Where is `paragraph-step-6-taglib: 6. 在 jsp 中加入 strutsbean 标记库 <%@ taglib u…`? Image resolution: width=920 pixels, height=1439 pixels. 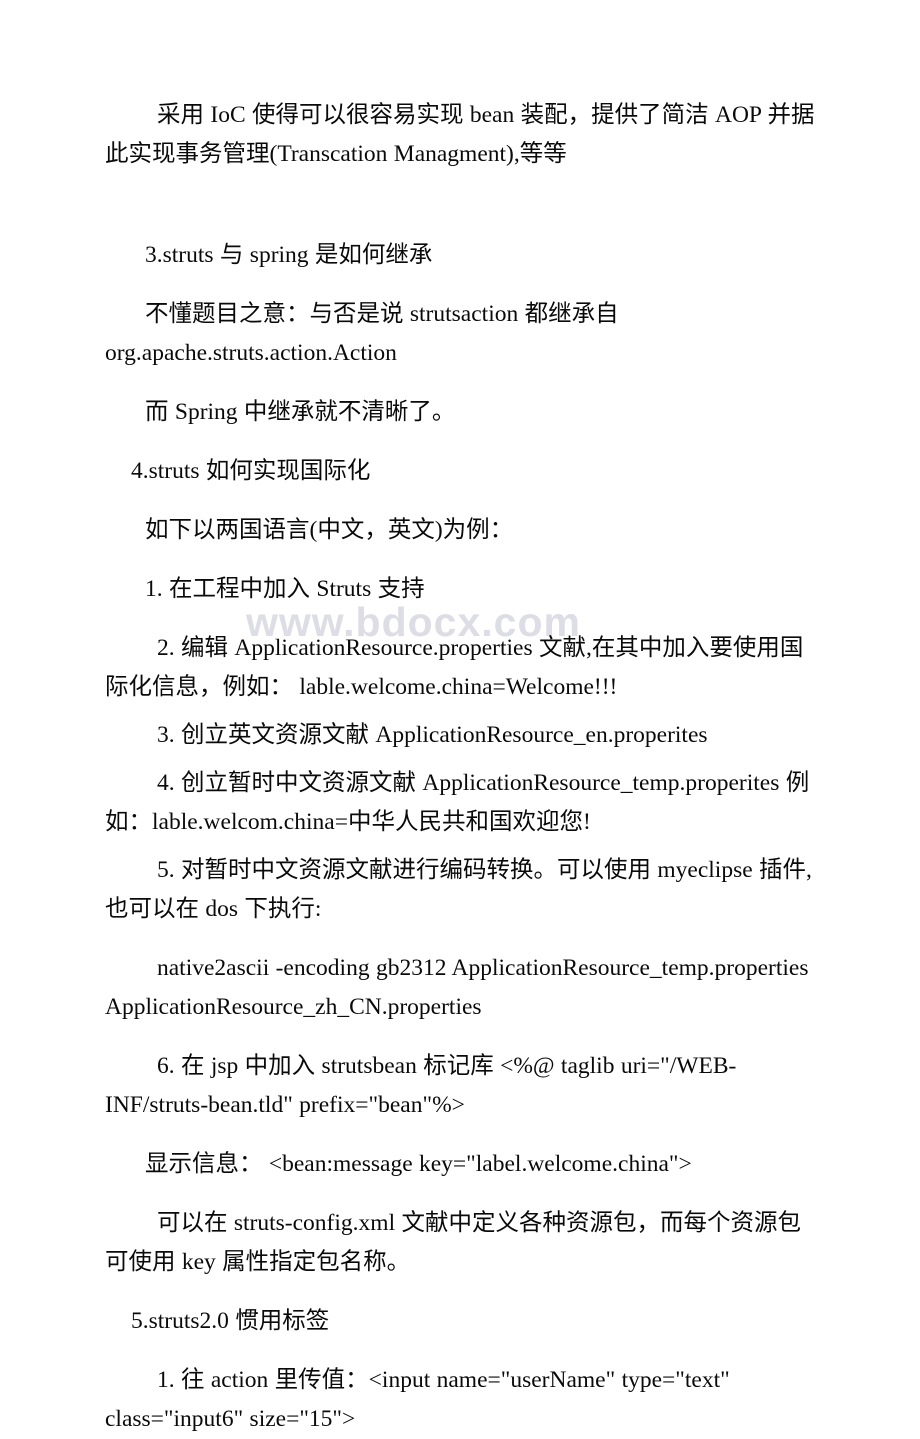
paragraph-step-6-taglib: 6. 在 jsp 中加入 strutsbean 标记库 <%@ taglib u… is located at coordinates (421, 1085).